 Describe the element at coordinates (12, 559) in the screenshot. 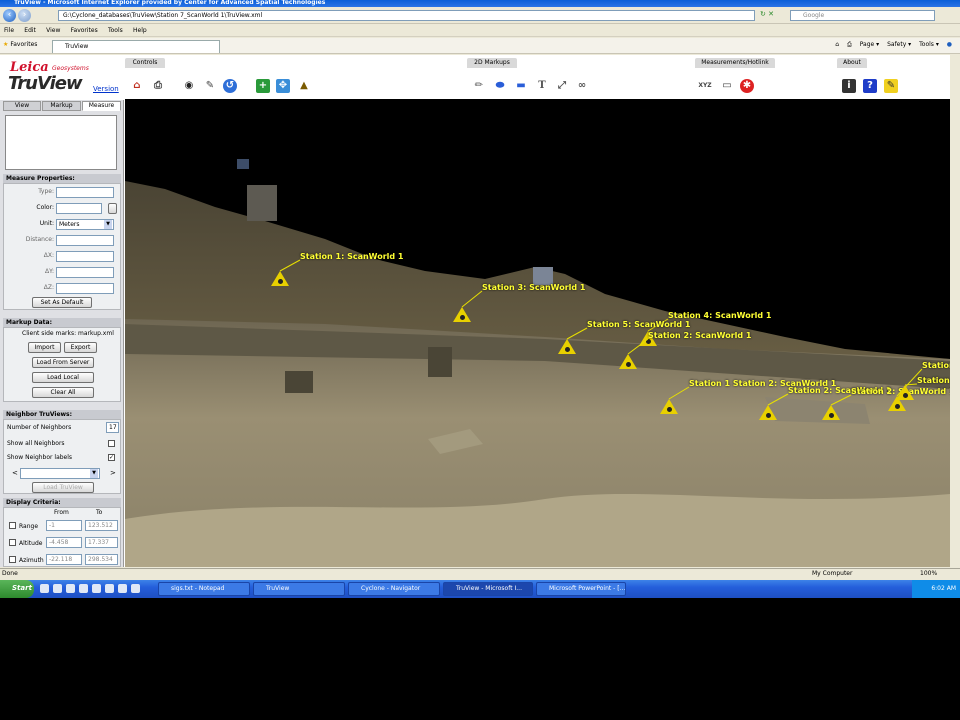

I see `azimuth-checkbox` at that location.